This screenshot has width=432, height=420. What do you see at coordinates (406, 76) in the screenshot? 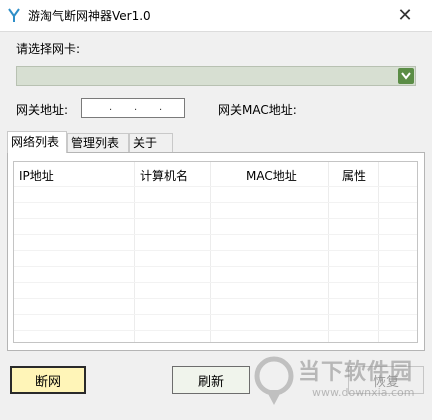
I see `chevron-down-icon` at bounding box center [406, 76].